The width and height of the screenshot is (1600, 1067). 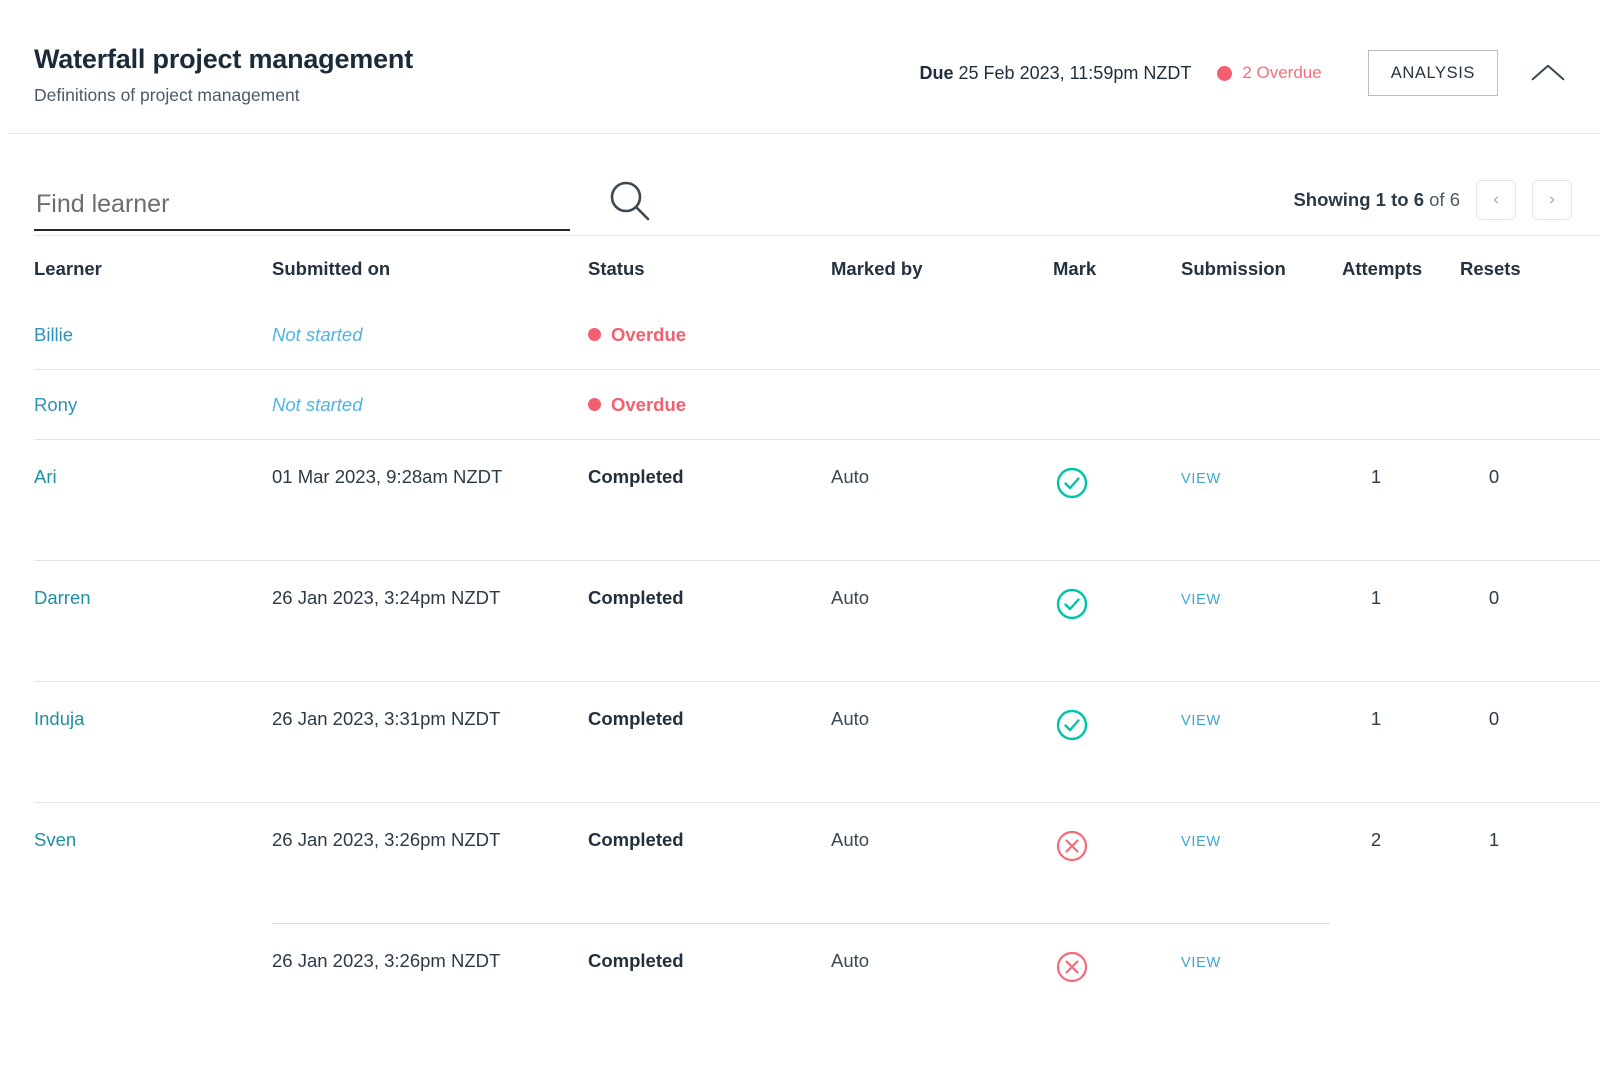 I want to click on table-row: Billie Not started Overdue, so click(x=800, y=334).